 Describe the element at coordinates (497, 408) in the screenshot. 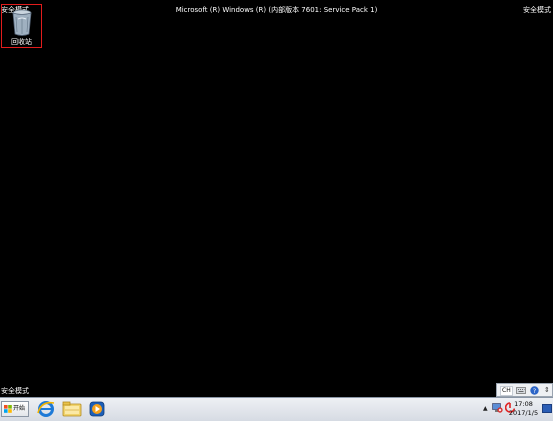

I see `network-icon` at that location.